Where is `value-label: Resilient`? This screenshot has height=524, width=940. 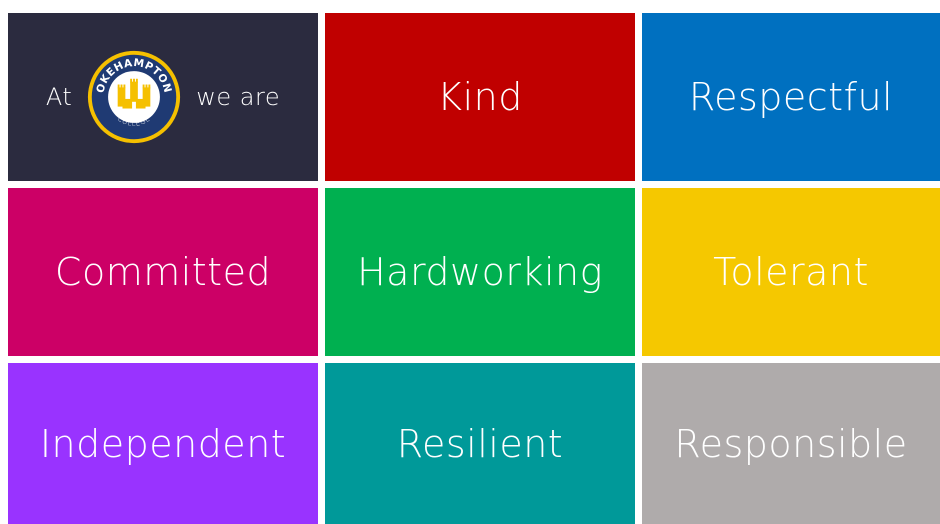 value-label: Resilient is located at coordinates (480, 443).